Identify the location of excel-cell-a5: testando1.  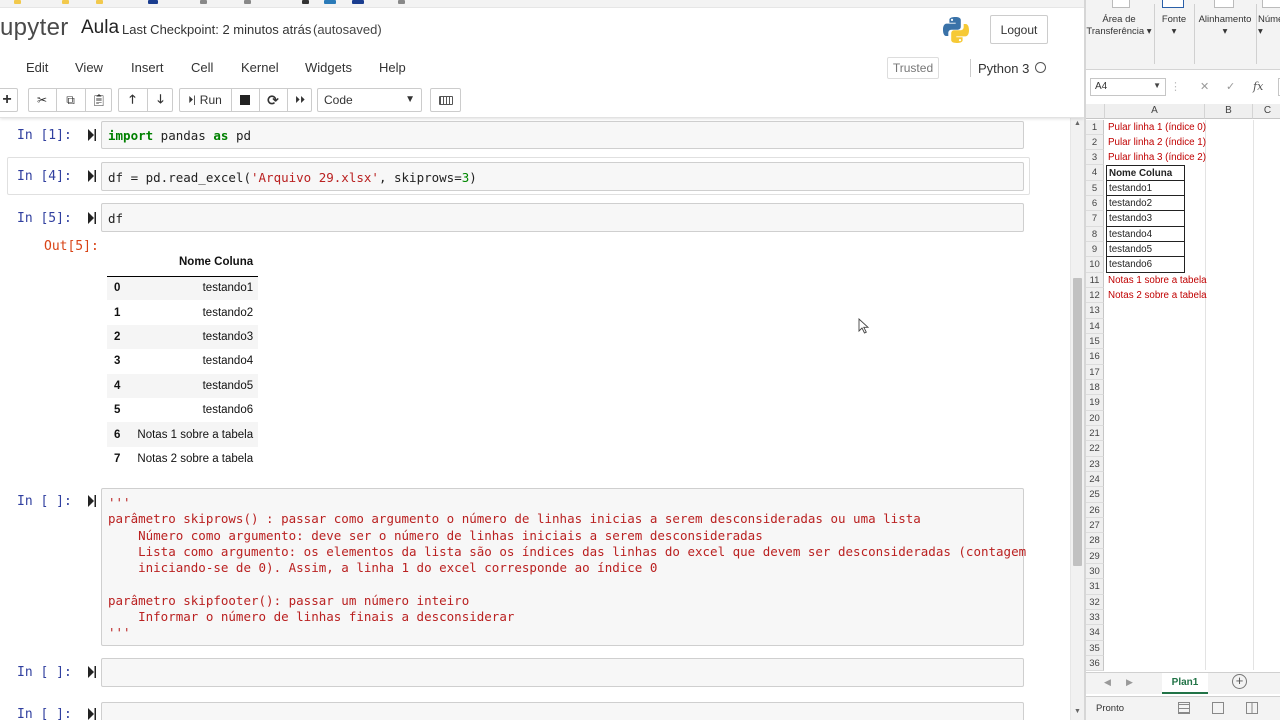
(1145, 188).